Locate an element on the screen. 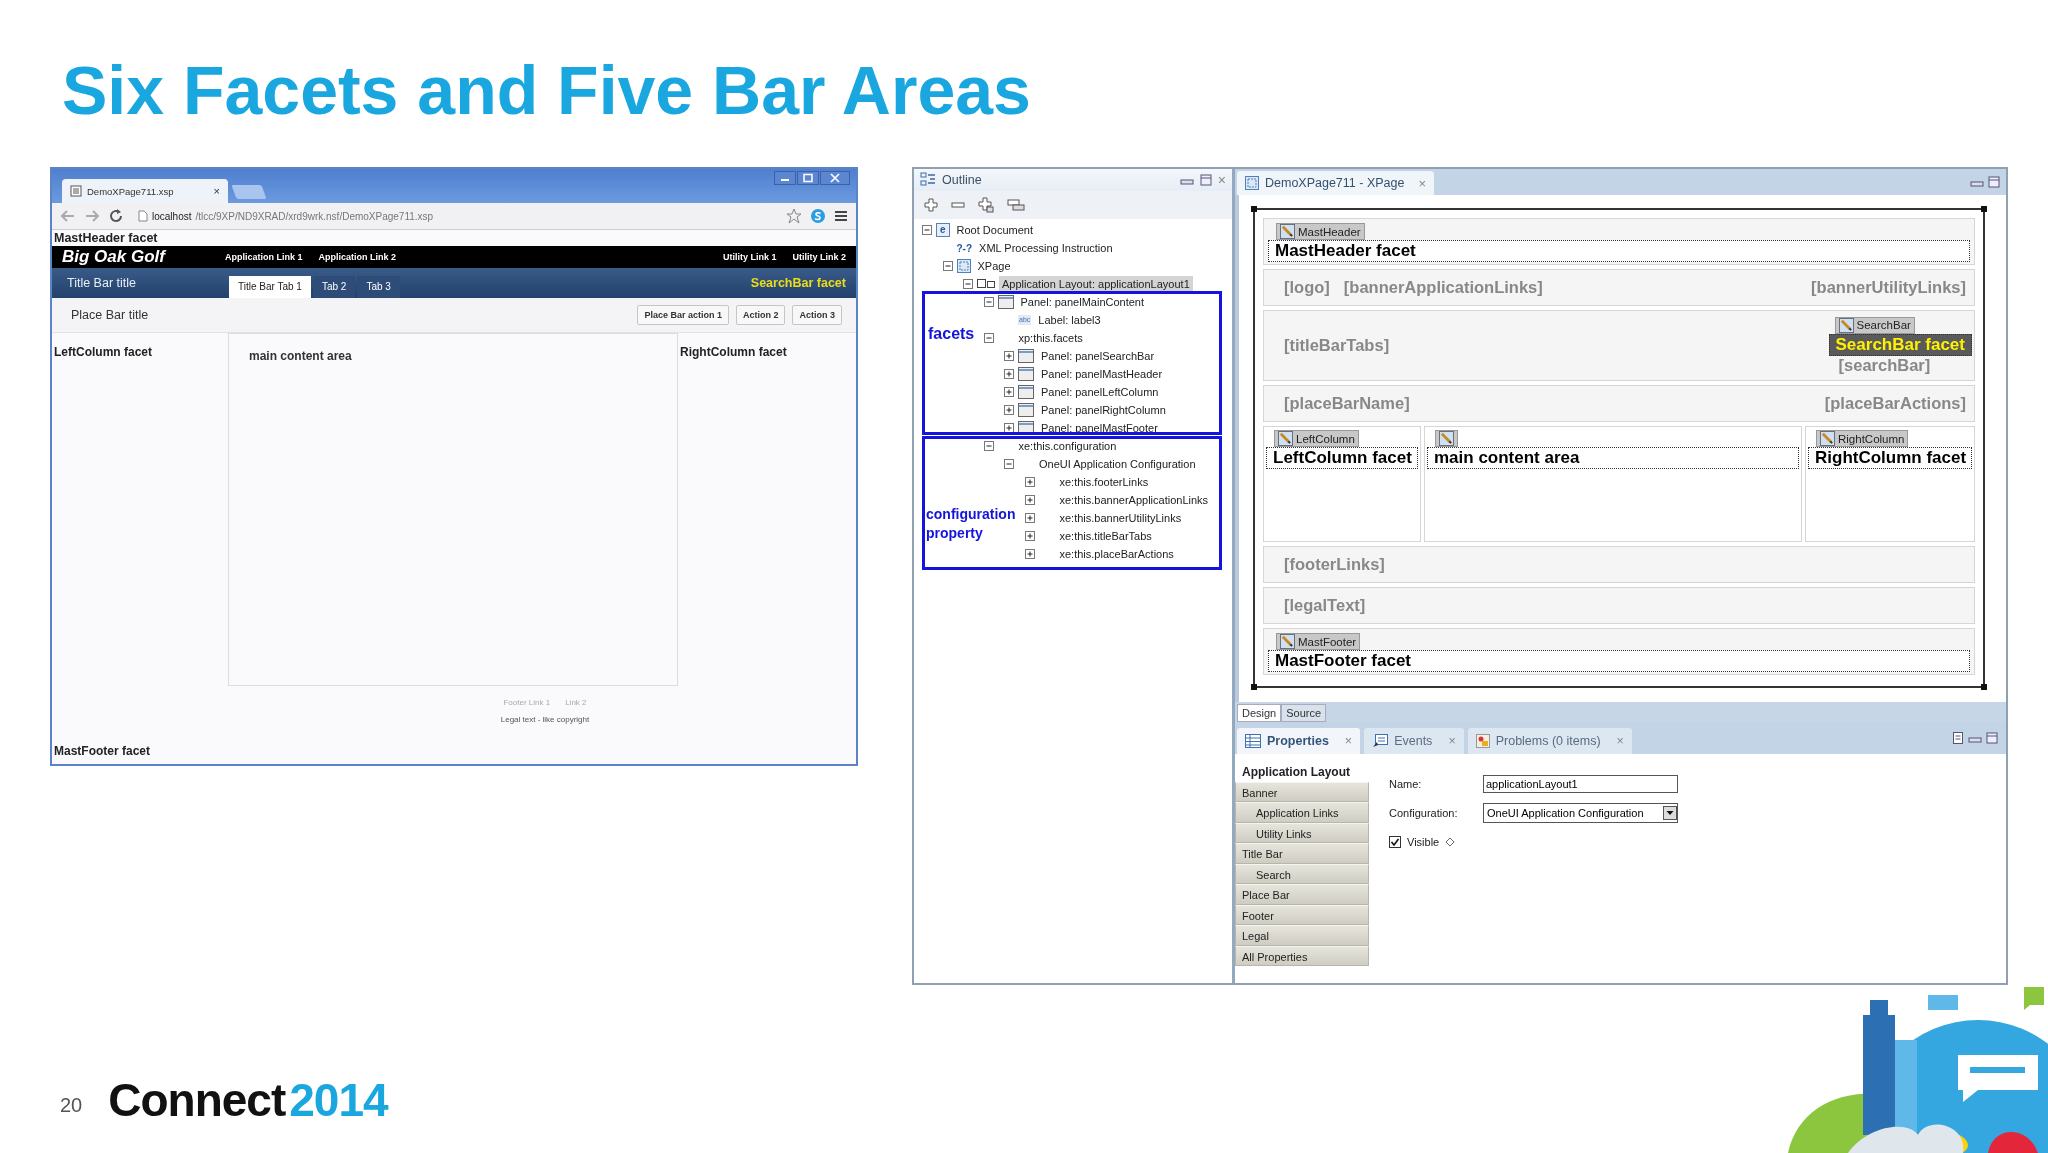 The height and width of the screenshot is (1153, 2048). place-bar-action-button: Action 3 is located at coordinates (817, 315).